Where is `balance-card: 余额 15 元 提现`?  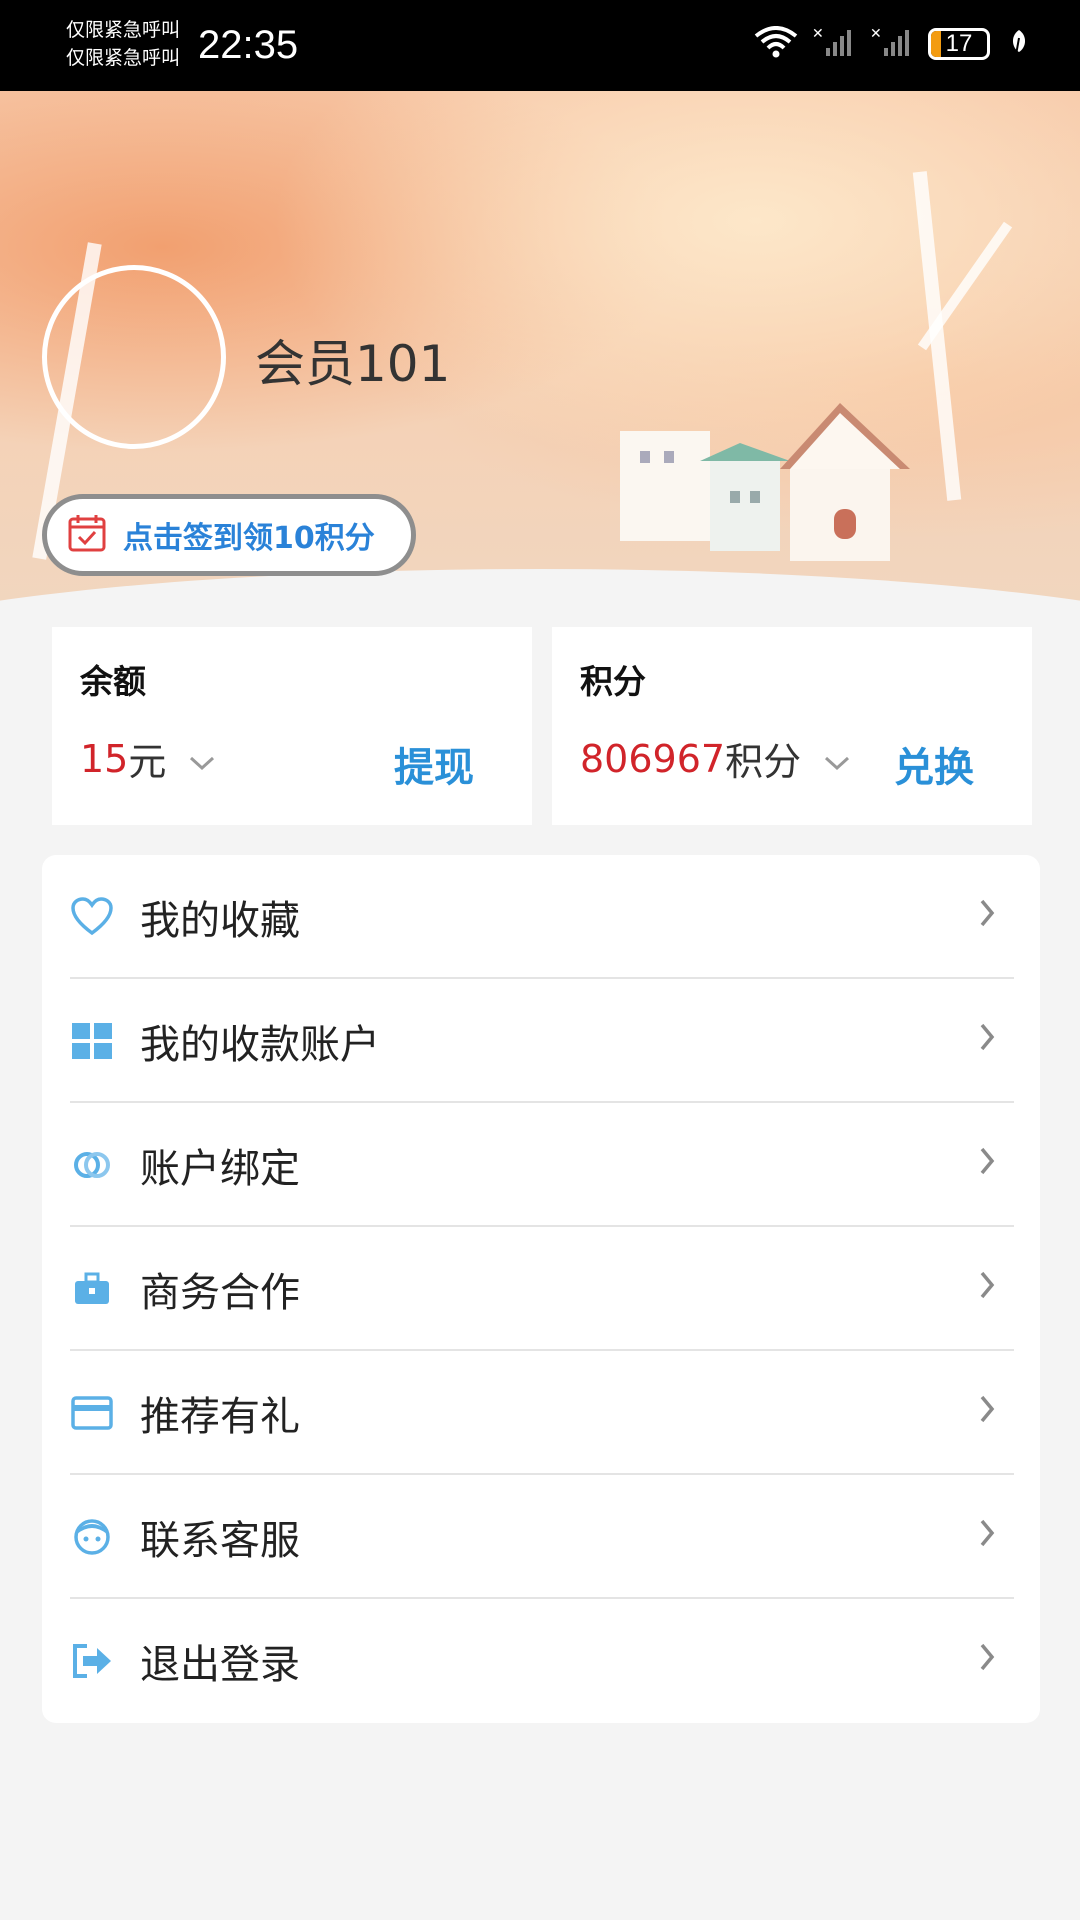 balance-card: 余额 15 元 提现 is located at coordinates (292, 726).